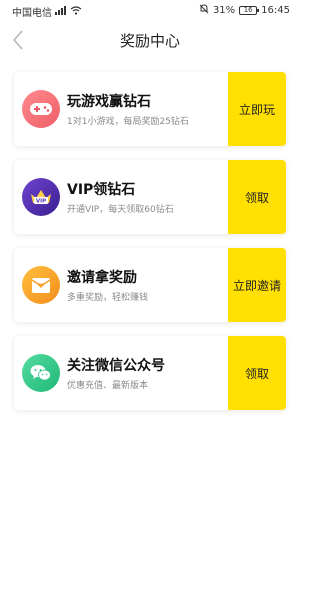 This screenshot has height=600, width=320. I want to click on status-left: 中国电信, so click(47, 11).